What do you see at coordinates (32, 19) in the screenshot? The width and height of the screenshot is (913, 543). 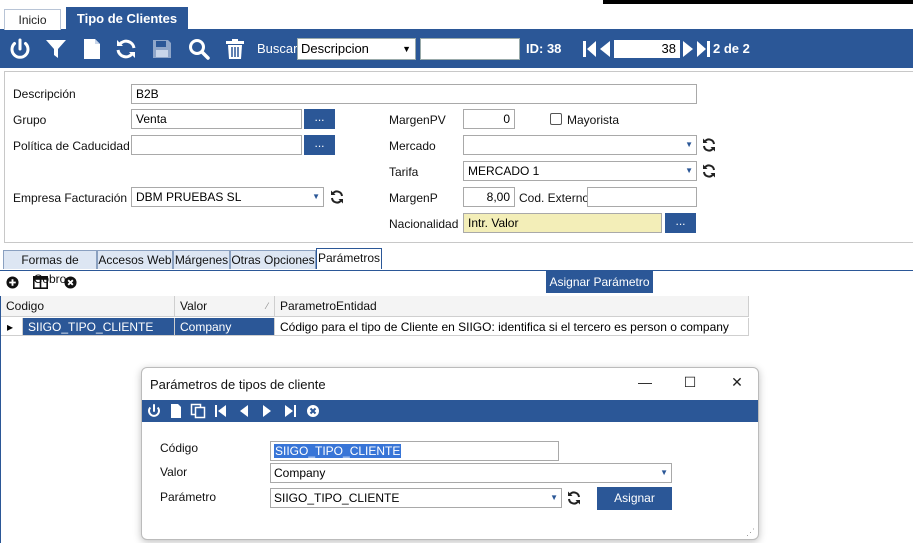 I see `tab-inicio: Inicio` at bounding box center [32, 19].